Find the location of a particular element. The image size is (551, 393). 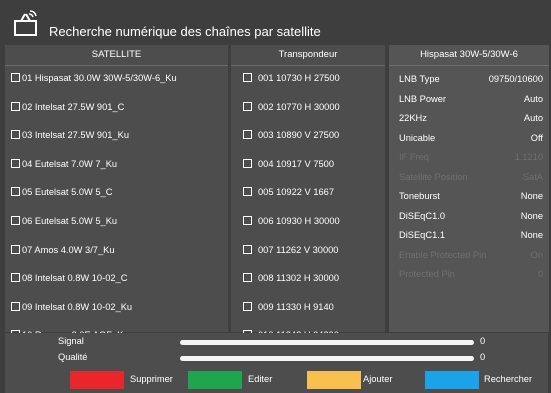

quality-value: 0 is located at coordinates (483, 357).